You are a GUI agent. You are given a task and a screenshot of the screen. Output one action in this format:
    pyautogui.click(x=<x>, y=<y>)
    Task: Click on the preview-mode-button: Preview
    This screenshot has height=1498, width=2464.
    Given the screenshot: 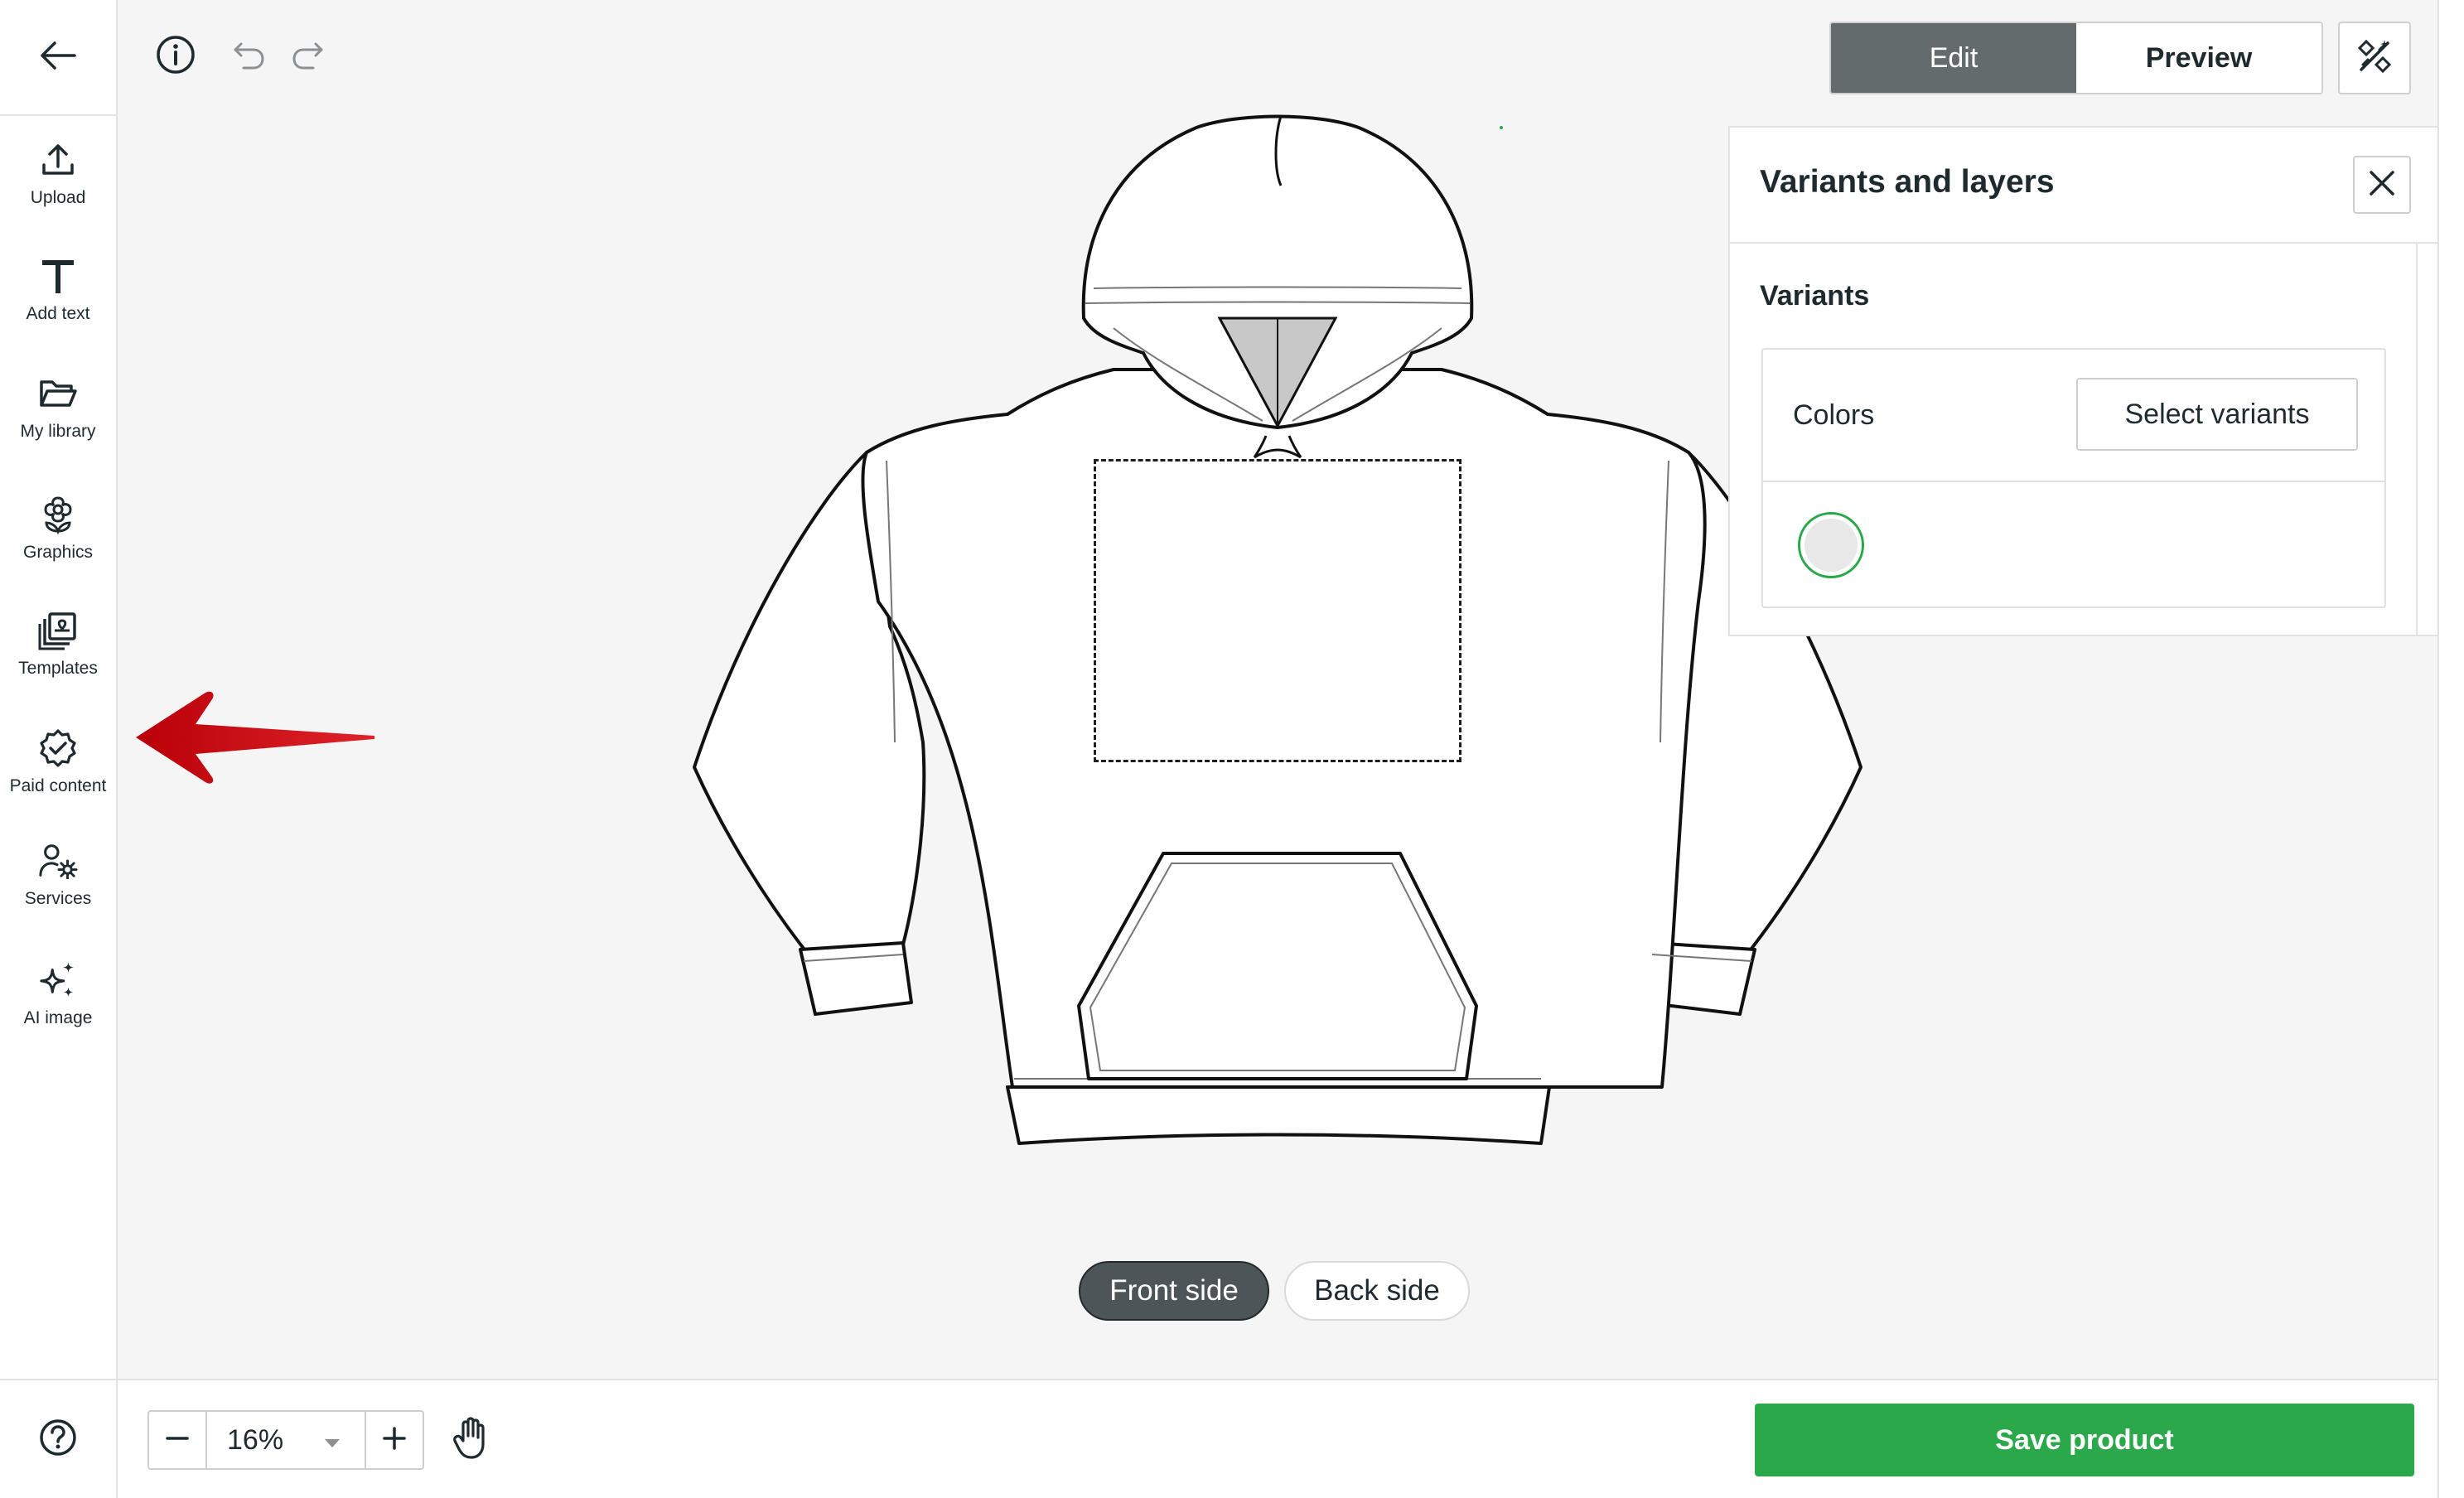 What is the action you would take?
    pyautogui.click(x=2198, y=58)
    